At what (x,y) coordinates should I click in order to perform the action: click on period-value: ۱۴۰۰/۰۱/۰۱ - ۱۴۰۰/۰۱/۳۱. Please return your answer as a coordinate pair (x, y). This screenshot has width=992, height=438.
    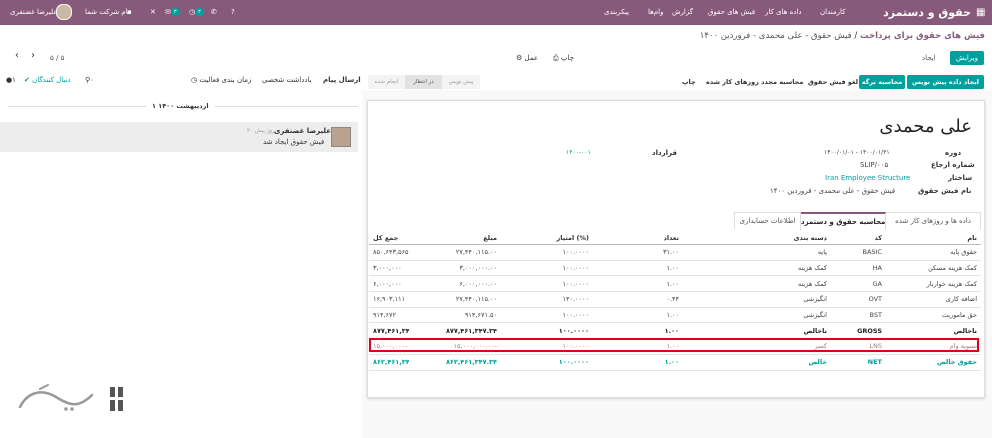
    Looking at the image, I should click on (857, 152).